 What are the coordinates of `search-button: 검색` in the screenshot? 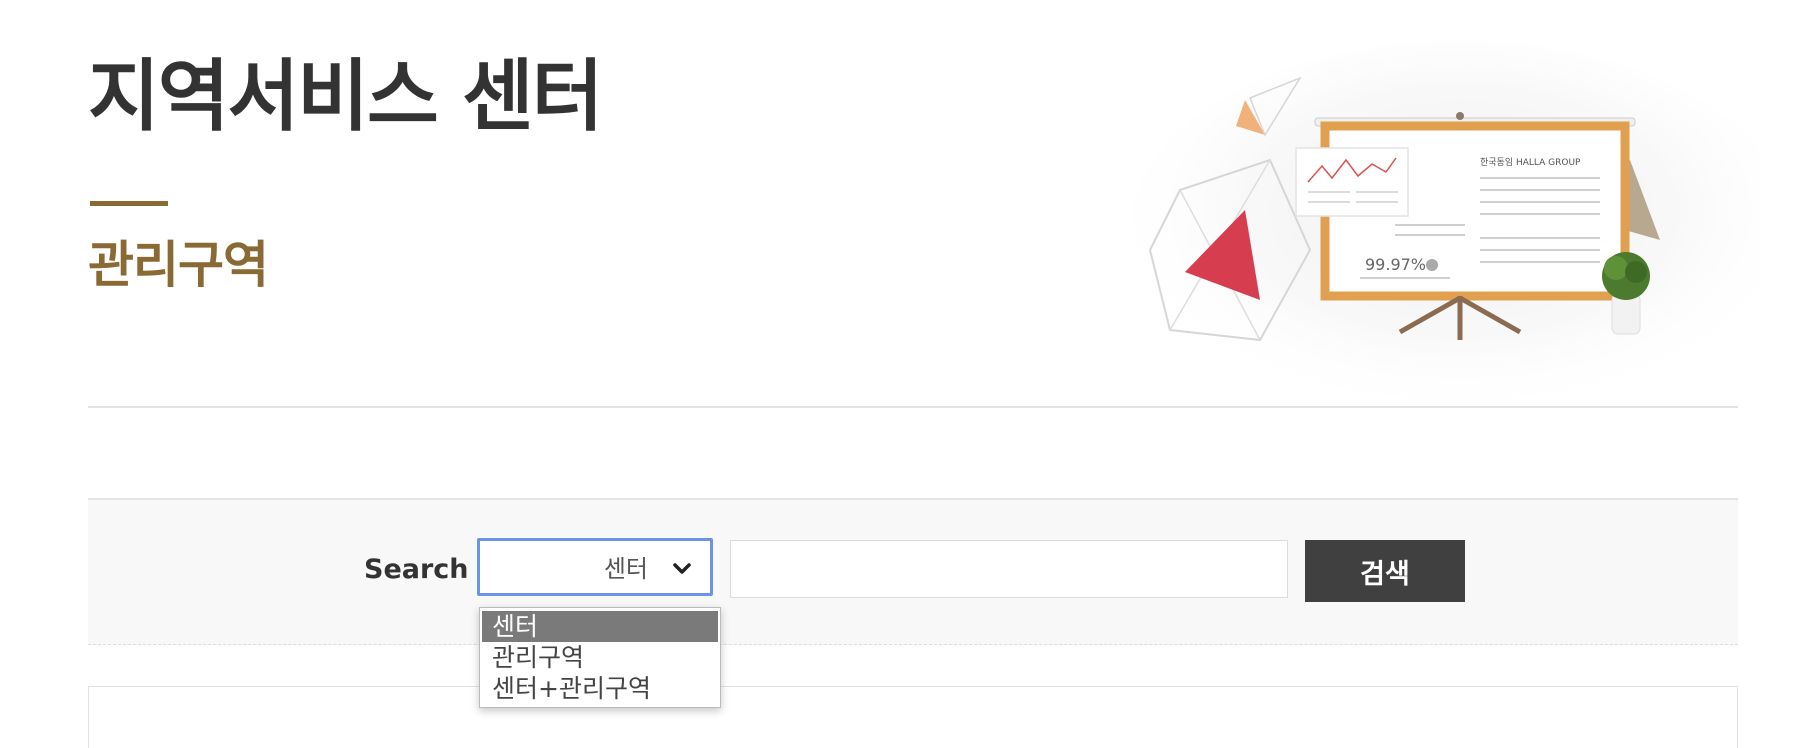 It's located at (1385, 571).